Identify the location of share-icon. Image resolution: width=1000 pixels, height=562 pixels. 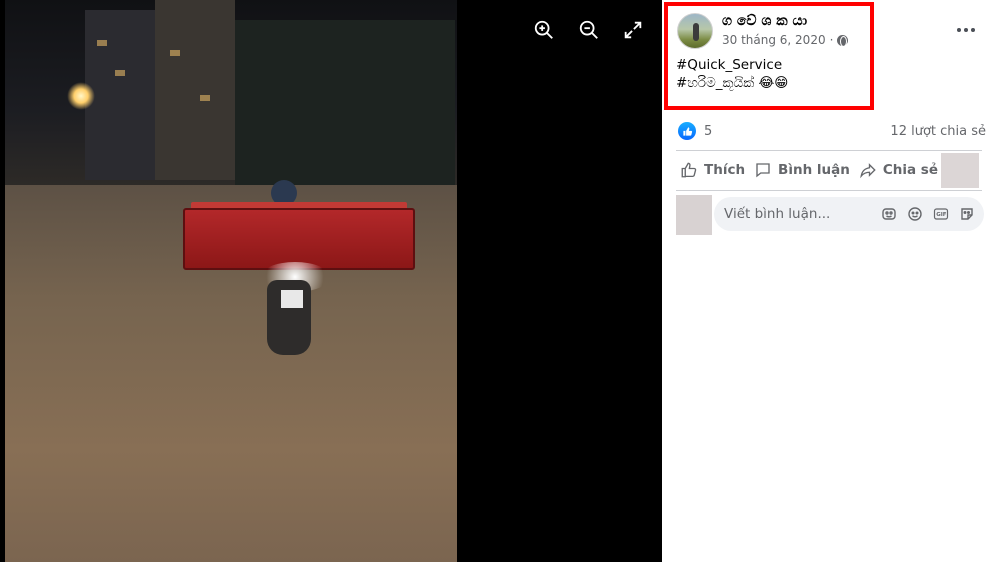
(868, 171).